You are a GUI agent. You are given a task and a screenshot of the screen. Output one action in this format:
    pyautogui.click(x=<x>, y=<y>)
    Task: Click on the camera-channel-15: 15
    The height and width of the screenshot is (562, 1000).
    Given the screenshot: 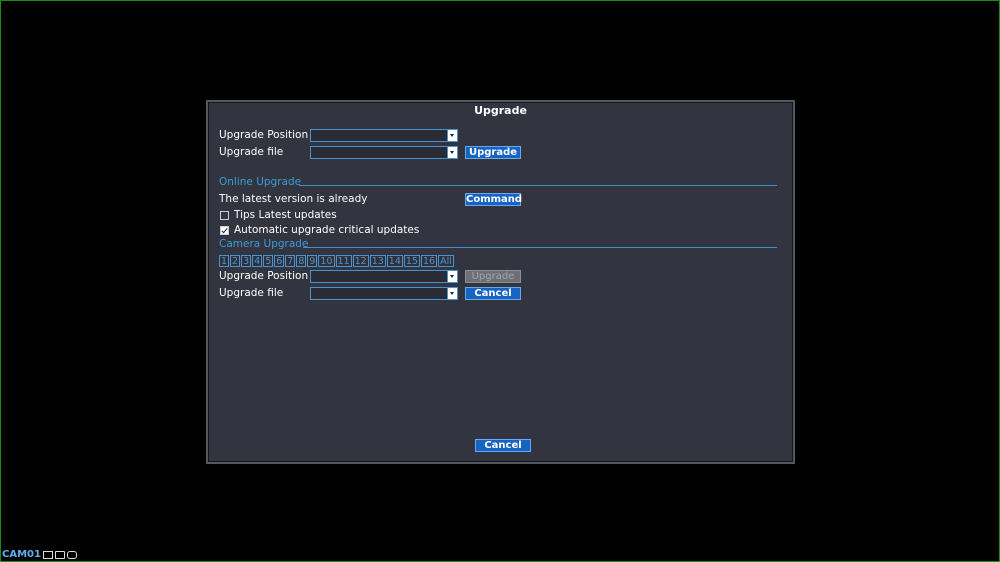 What is the action you would take?
    pyautogui.click(x=411, y=261)
    